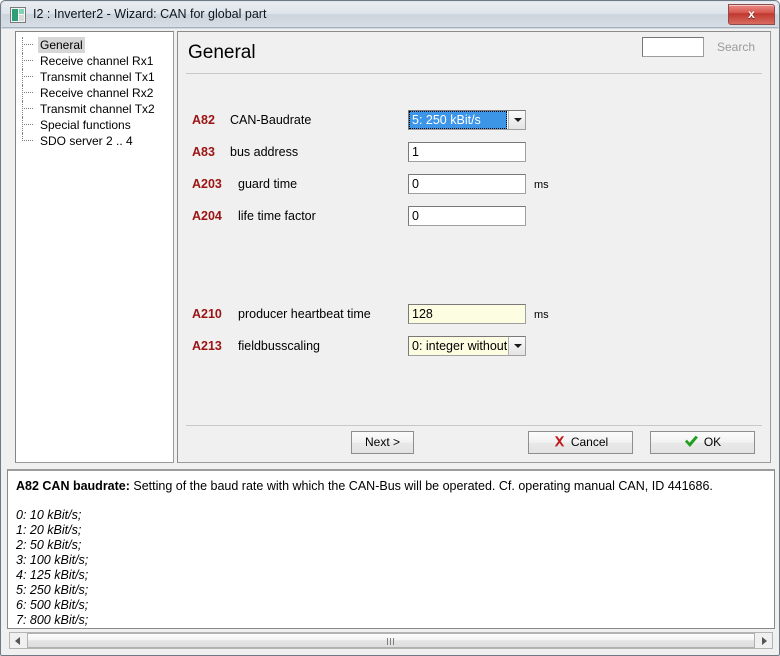  What do you see at coordinates (97, 109) in the screenshot?
I see `tree-item-label: Transmit channel Tx2` at bounding box center [97, 109].